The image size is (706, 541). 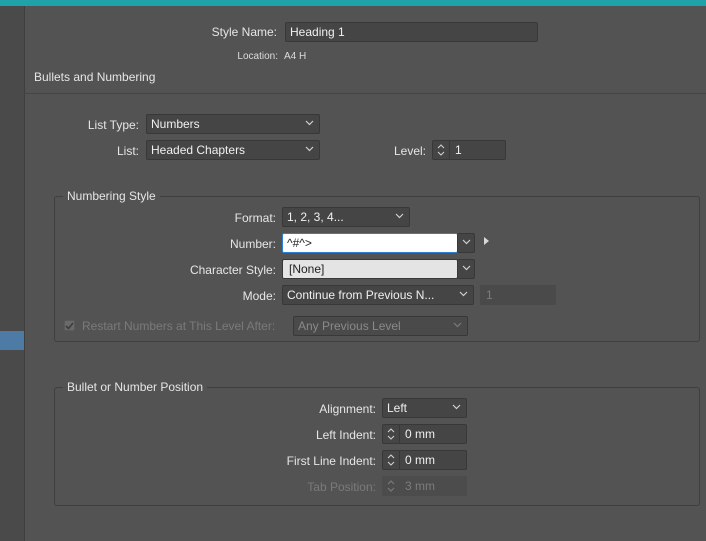 What do you see at coordinates (424, 408) in the screenshot?
I see `alignment-select: Left` at bounding box center [424, 408].